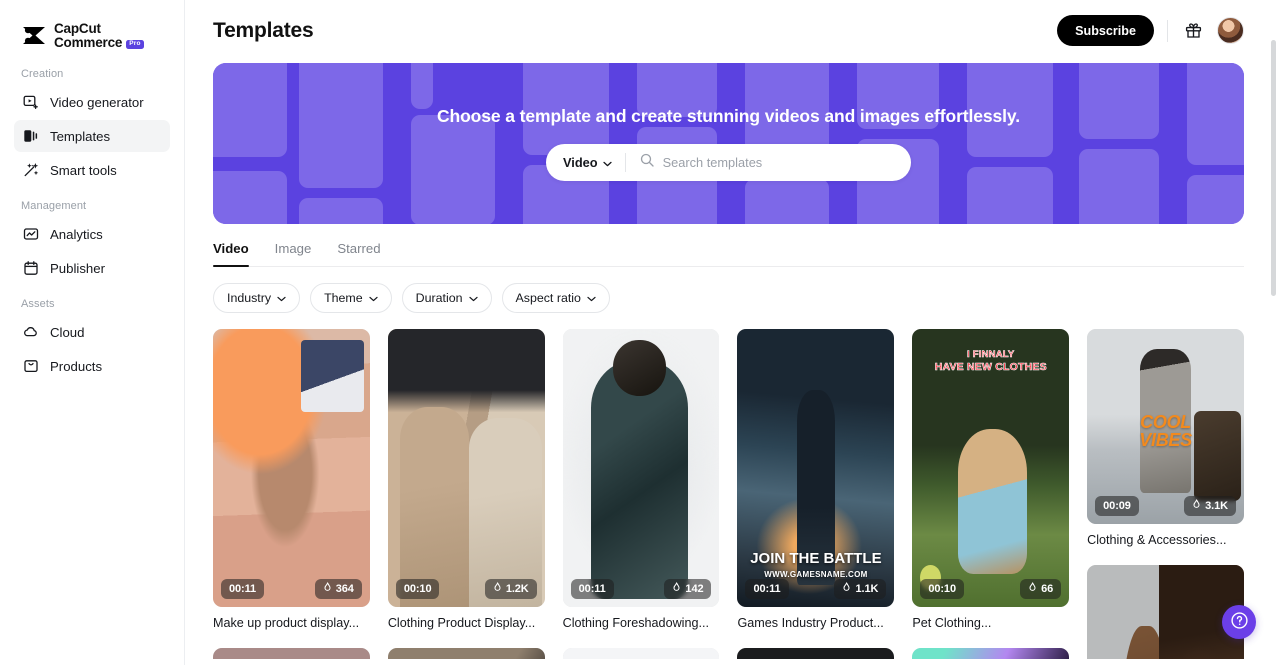 Image resolution: width=1280 pixels, height=665 pixels. I want to click on tab-image: Image, so click(293, 251).